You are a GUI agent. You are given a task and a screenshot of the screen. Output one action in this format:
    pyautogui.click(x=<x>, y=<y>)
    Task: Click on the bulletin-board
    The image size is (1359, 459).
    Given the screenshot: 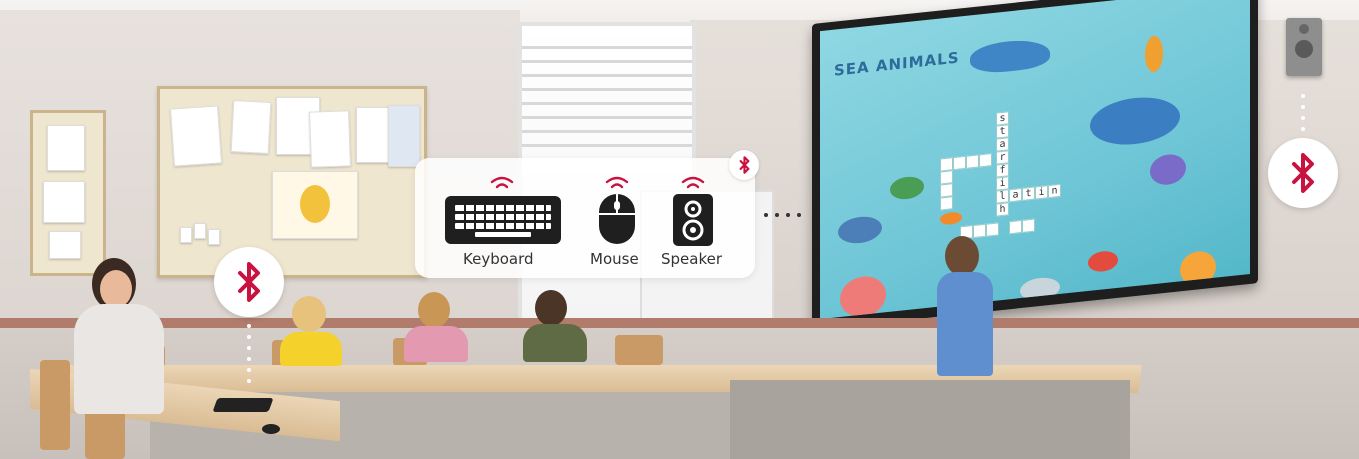 What is the action you would take?
    pyautogui.click(x=292, y=182)
    